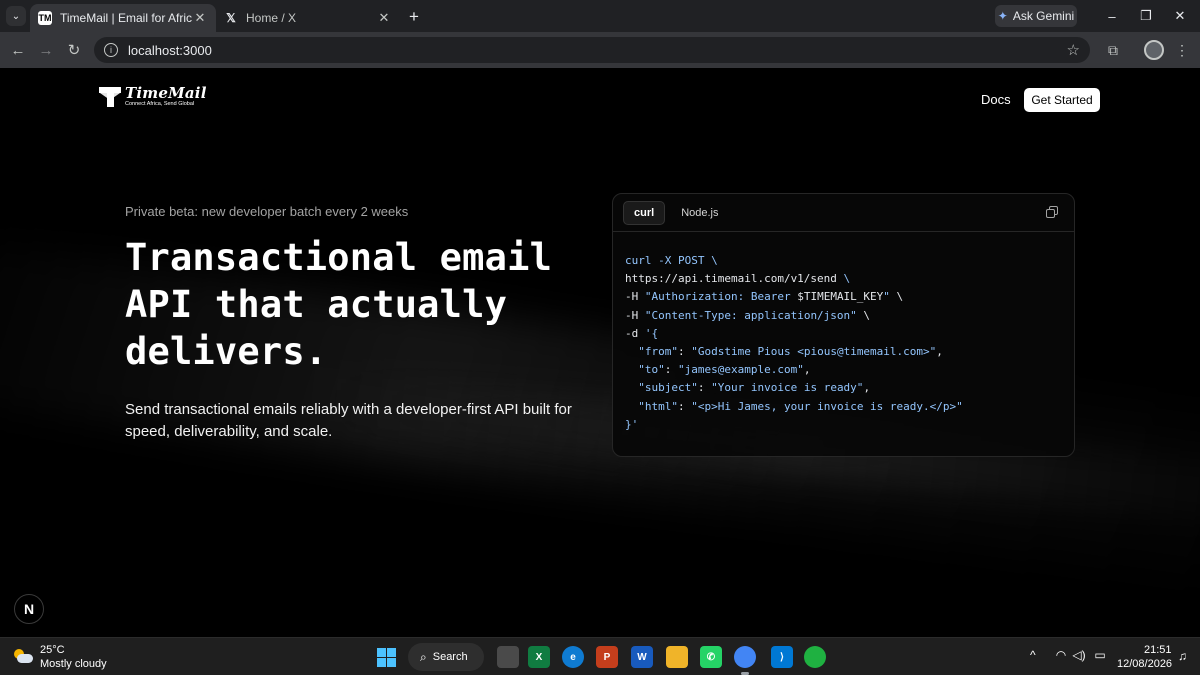 The height and width of the screenshot is (675, 1200). What do you see at coordinates (126, 18) in the screenshot?
I see `tab-label: TimeMail | Email for Africans` at bounding box center [126, 18].